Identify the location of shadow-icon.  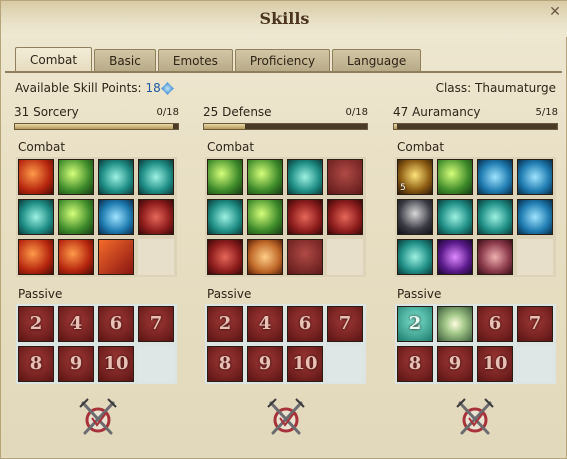
(415, 217).